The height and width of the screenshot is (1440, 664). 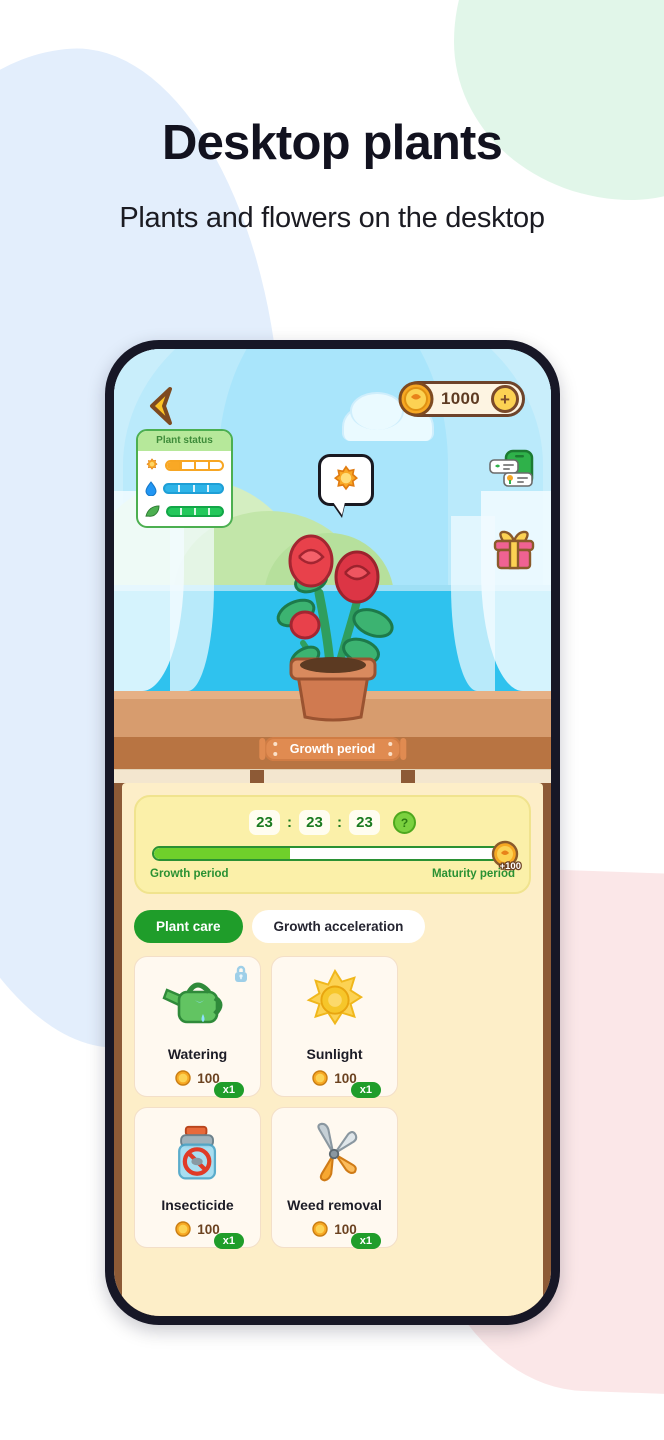 I want to click on plant-status-card: Plant status, so click(x=184, y=478).